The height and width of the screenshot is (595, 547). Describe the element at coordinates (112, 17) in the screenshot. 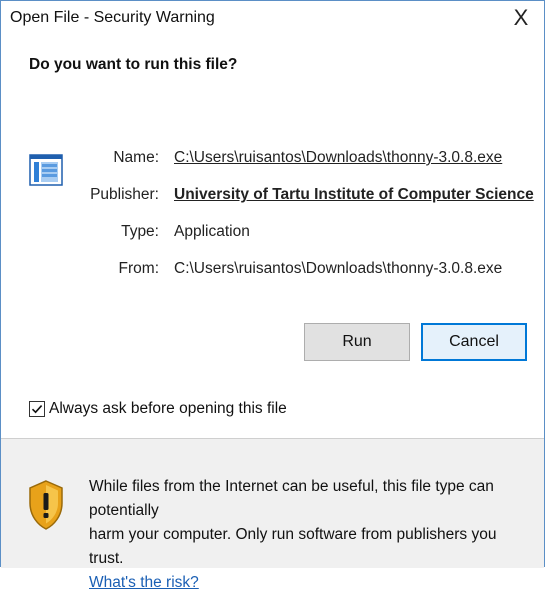

I see `window-title: Open File - Security Warning` at that location.